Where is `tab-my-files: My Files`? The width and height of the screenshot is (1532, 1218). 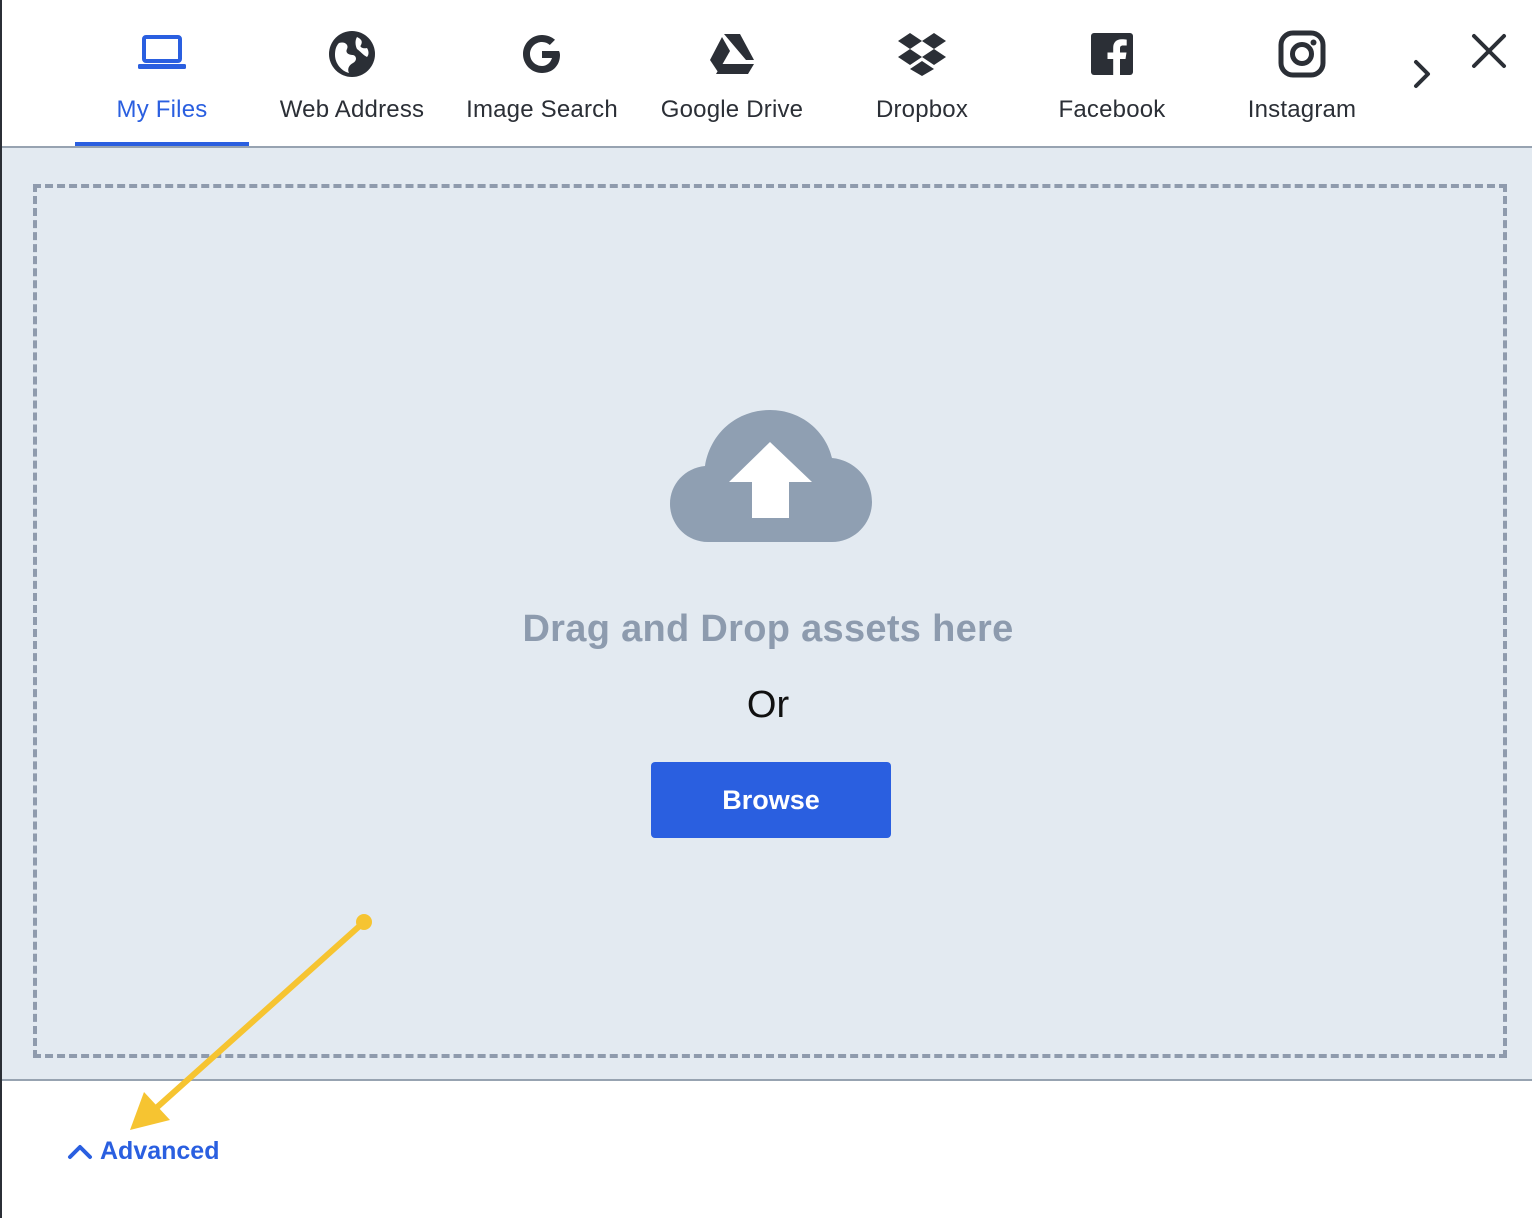 tab-my-files: My Files is located at coordinates (162, 73).